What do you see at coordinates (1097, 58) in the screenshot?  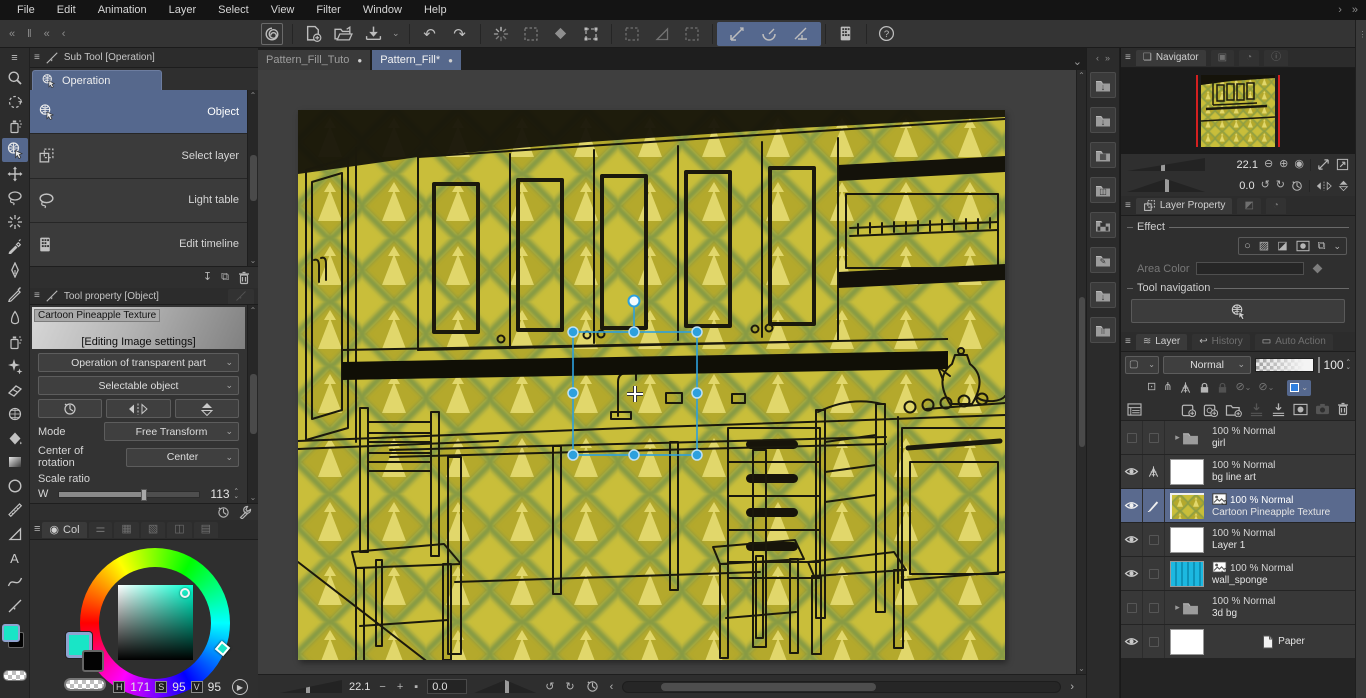 I see `material-collapse-icon: ‹` at bounding box center [1097, 58].